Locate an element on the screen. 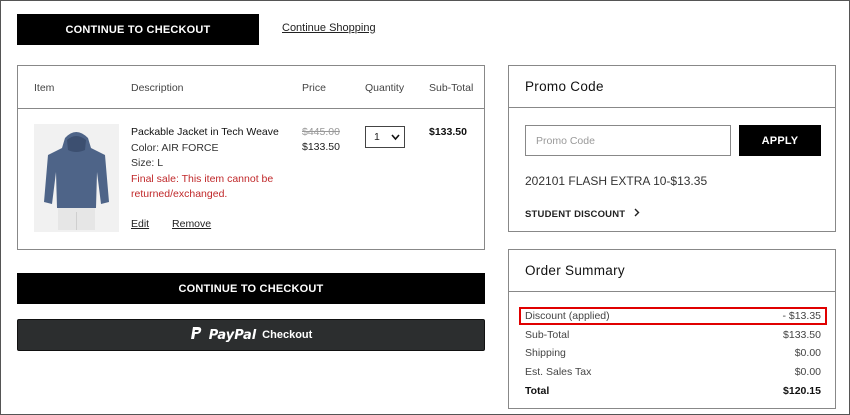  paypal-logo-icon is located at coordinates (196, 335).